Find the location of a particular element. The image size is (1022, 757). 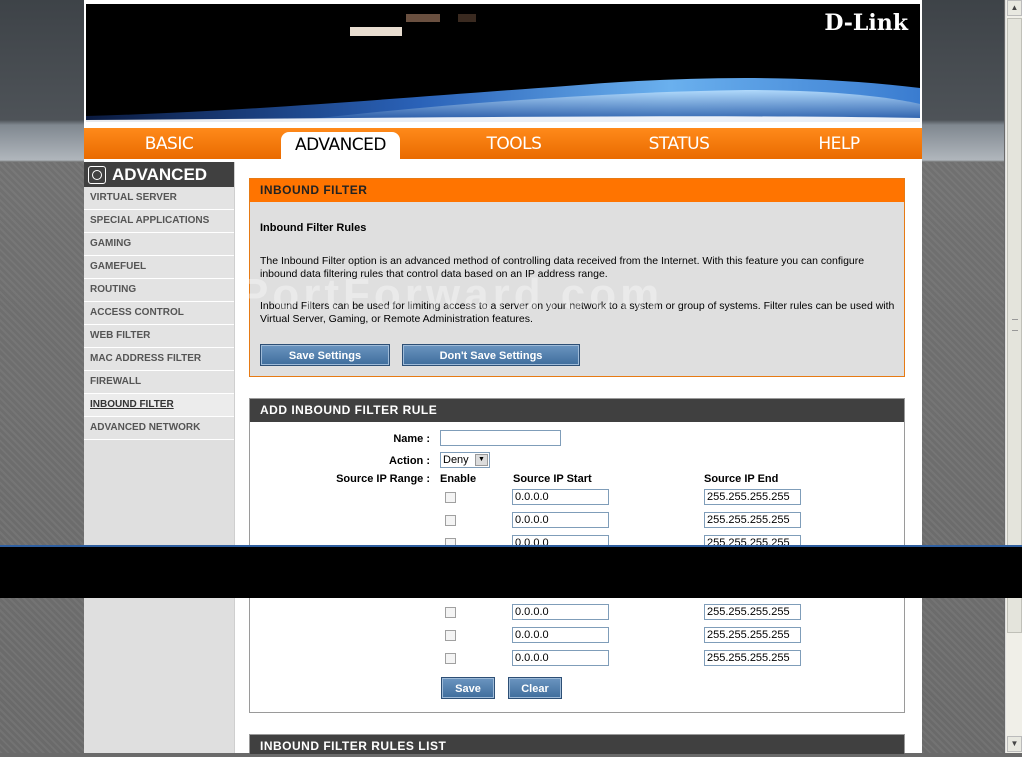

rules-list-panel: INBOUND FILTER RULES LIST is located at coordinates (577, 744).